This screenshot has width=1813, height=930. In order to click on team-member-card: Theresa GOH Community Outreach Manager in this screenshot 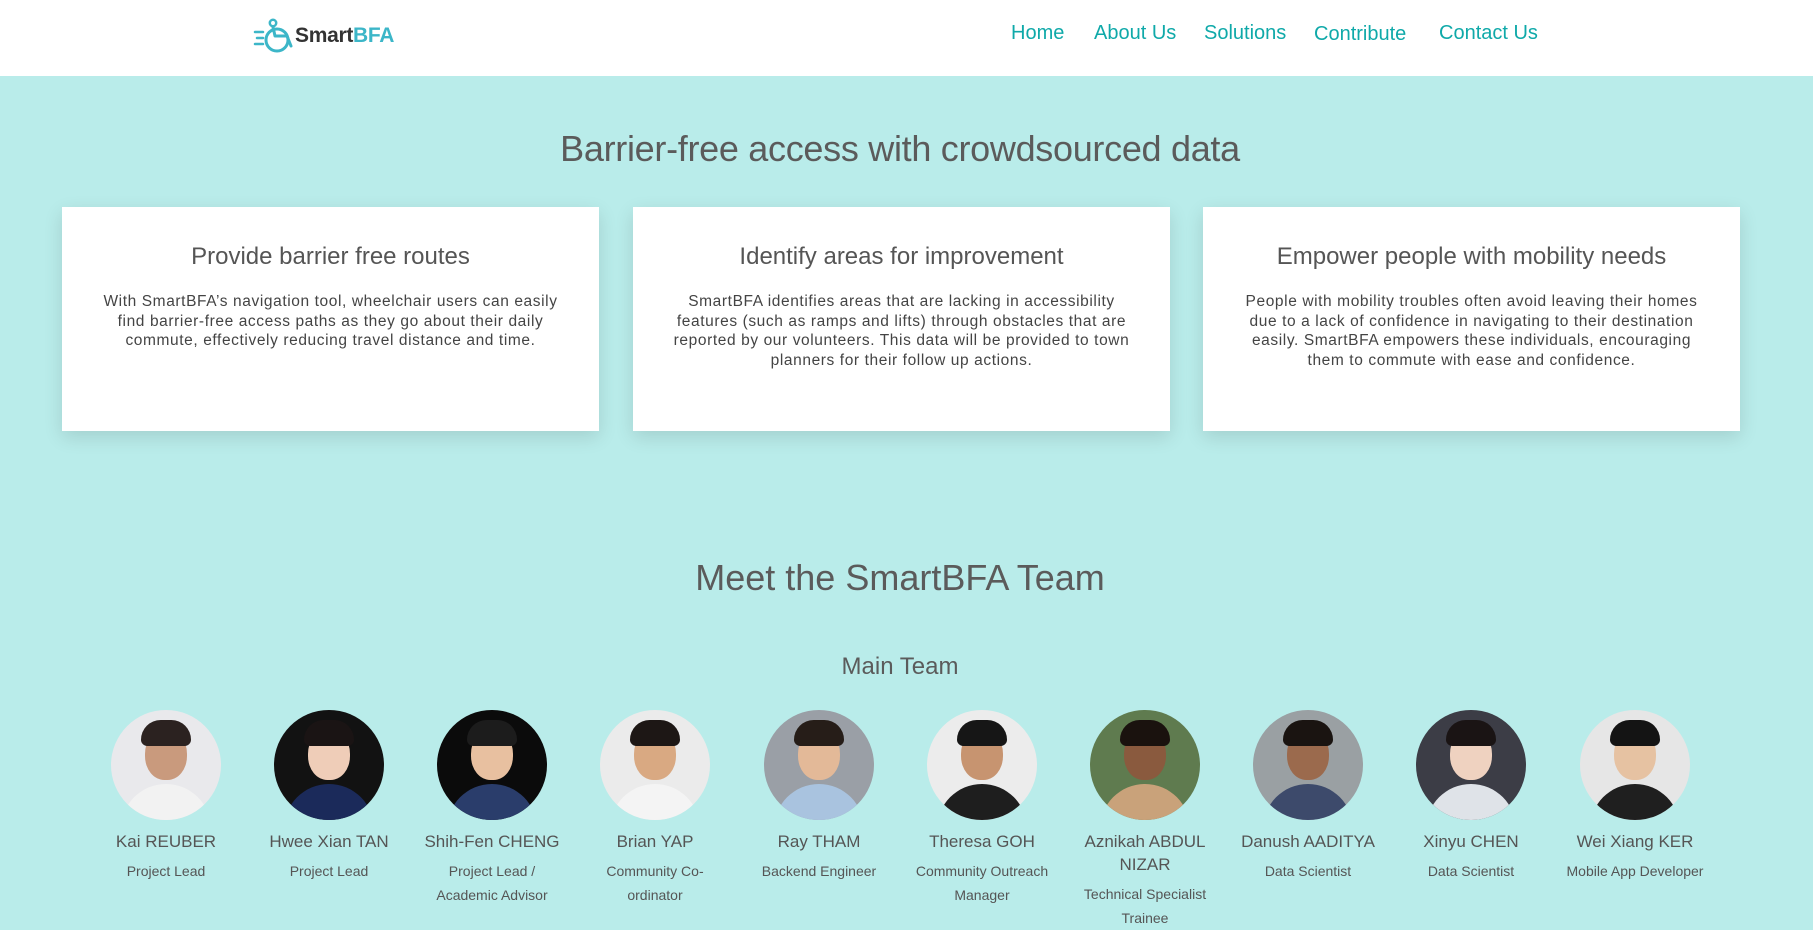, I will do `click(982, 808)`.